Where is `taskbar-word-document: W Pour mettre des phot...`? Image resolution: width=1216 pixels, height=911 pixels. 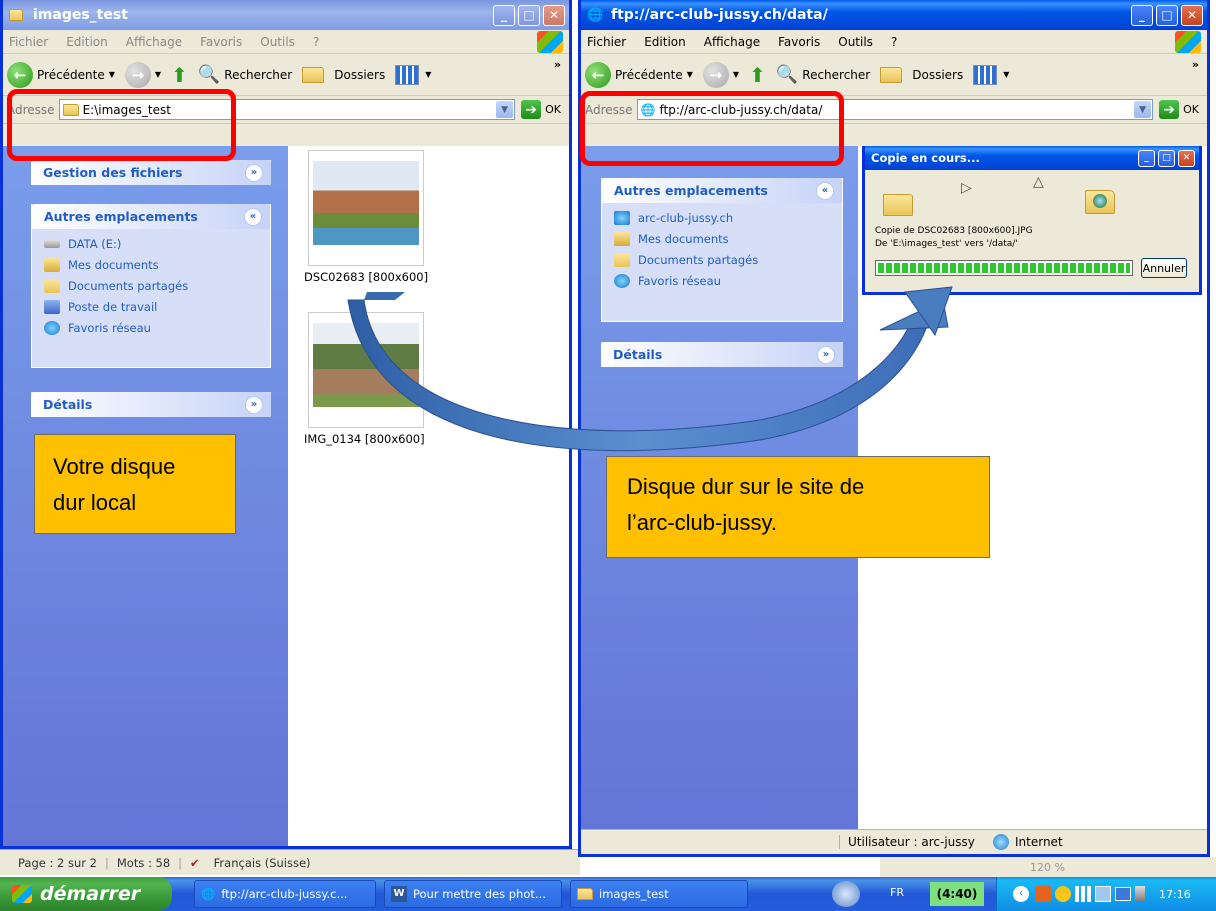
taskbar-word-document: W Pour mettre des phot... is located at coordinates (473, 894).